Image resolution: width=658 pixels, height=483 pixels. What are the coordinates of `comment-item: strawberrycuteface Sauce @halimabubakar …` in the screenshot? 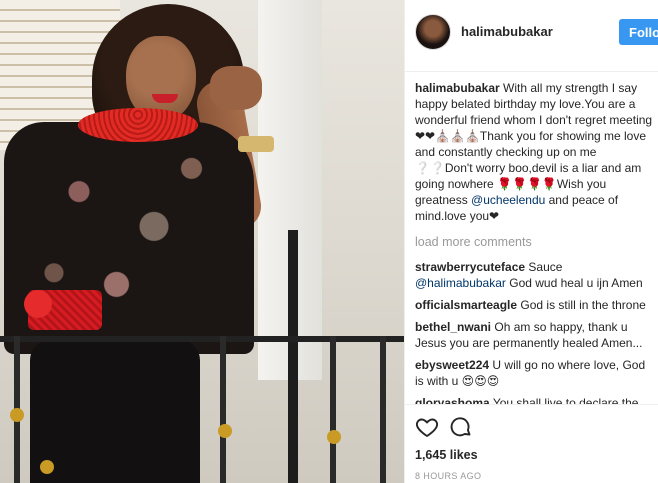 It's located at (534, 275).